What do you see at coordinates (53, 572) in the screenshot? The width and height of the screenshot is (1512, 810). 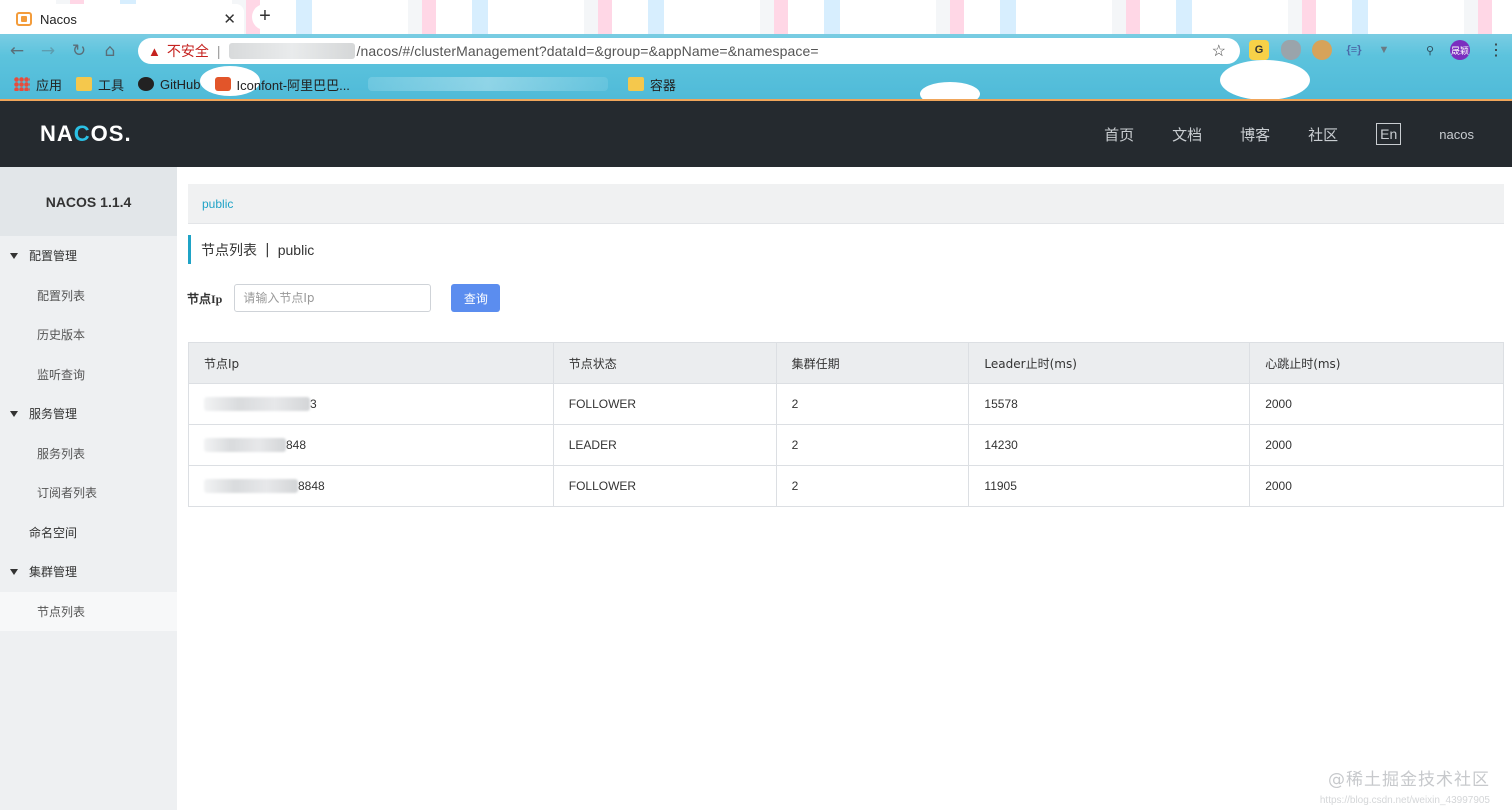 I see `menu-group-label: 集群管理` at bounding box center [53, 572].